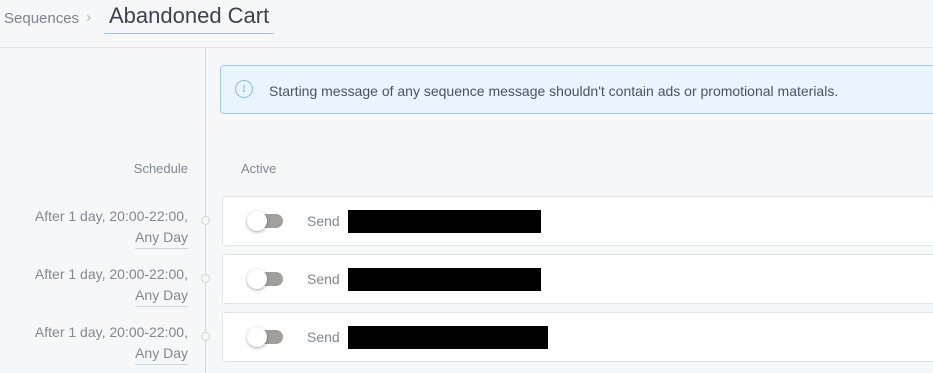 Image resolution: width=933 pixels, height=373 pixels. I want to click on breadcrumb-sequences-link: Sequences, so click(41, 18).